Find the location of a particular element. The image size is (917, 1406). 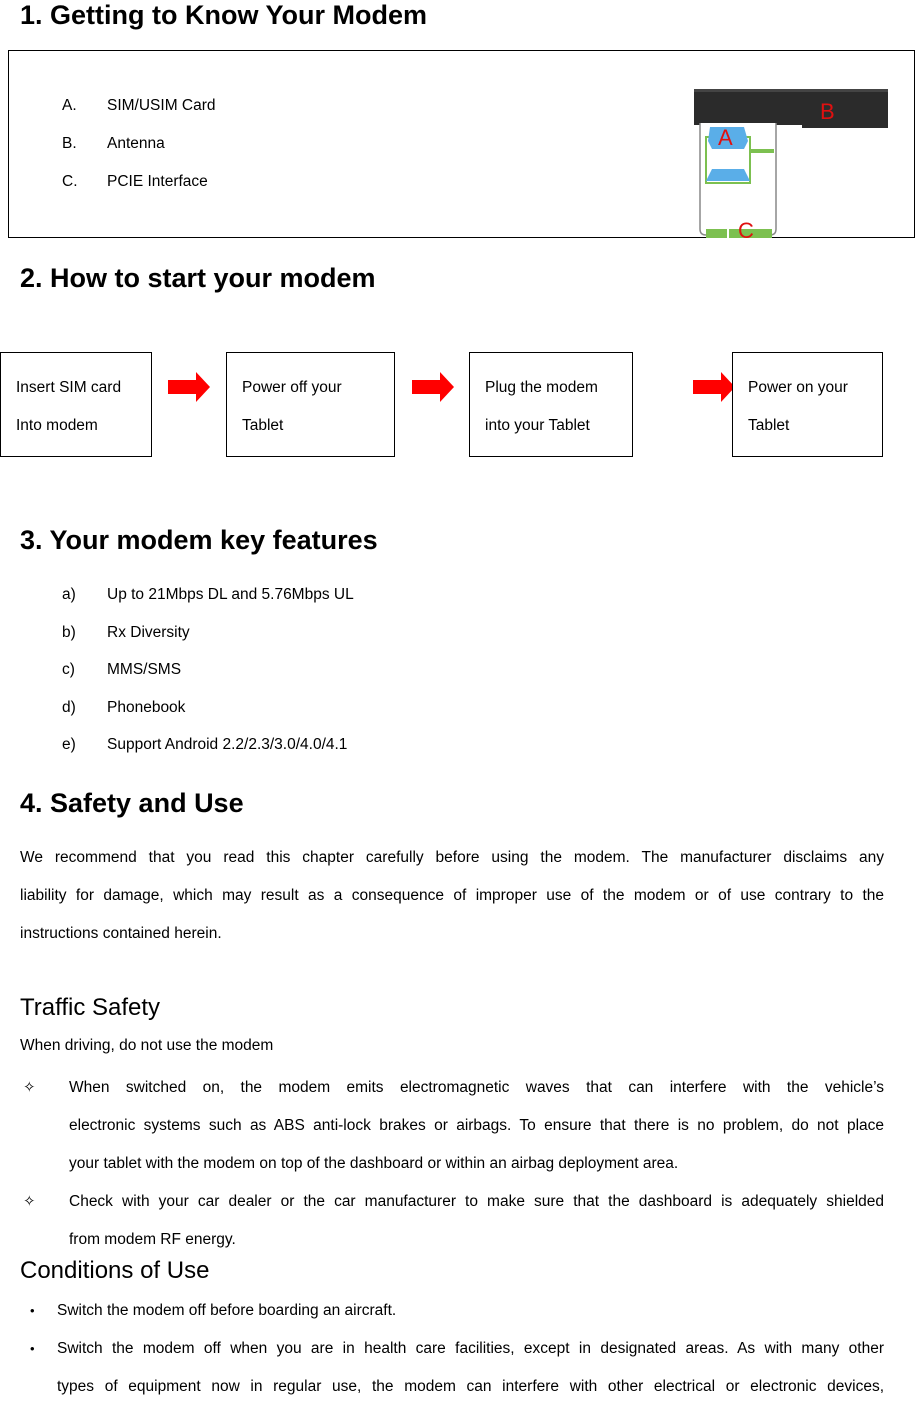

feature-marker: b) is located at coordinates (69, 632).